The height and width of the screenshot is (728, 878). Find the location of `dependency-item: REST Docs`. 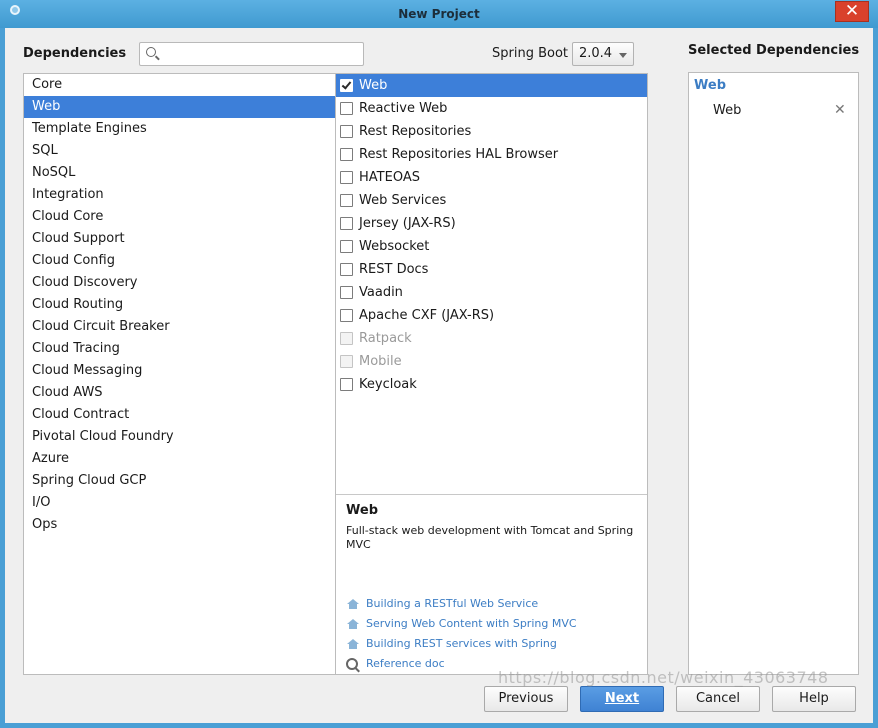

dependency-item: REST Docs is located at coordinates (491, 269).